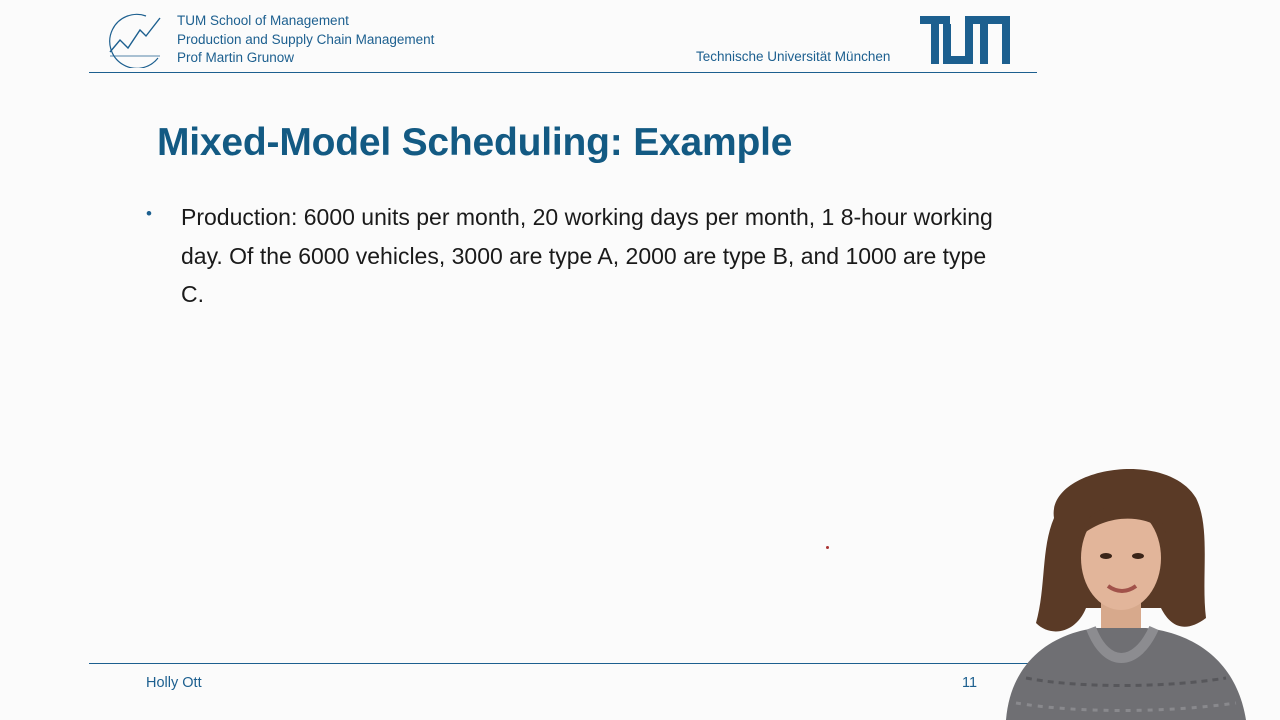  I want to click on chair-name: Production and Supply Chain Management, so click(306, 39).